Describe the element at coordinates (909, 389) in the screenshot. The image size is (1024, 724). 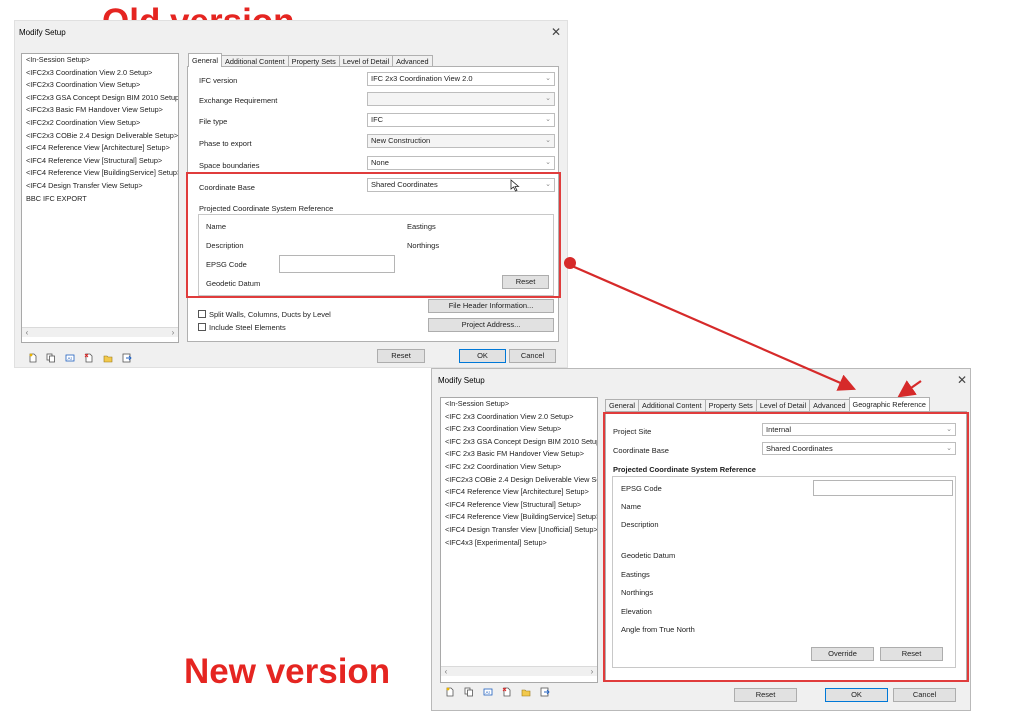
I see `tab-pointer-arrow` at that location.